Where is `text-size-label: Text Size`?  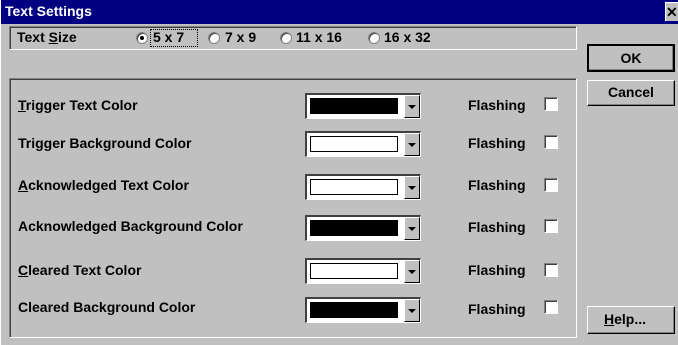
text-size-label: Text Size is located at coordinates (47, 37).